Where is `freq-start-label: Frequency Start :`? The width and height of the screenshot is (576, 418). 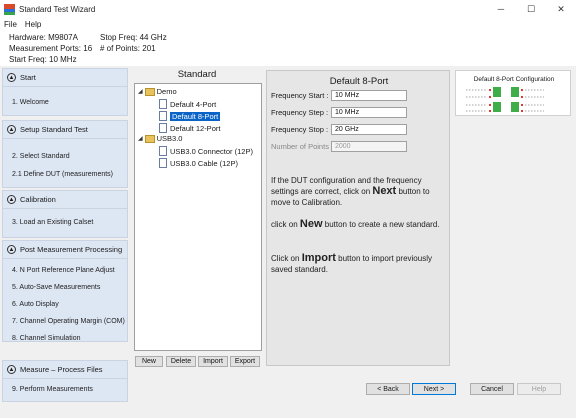 freq-start-label: Frequency Start : is located at coordinates (300, 95).